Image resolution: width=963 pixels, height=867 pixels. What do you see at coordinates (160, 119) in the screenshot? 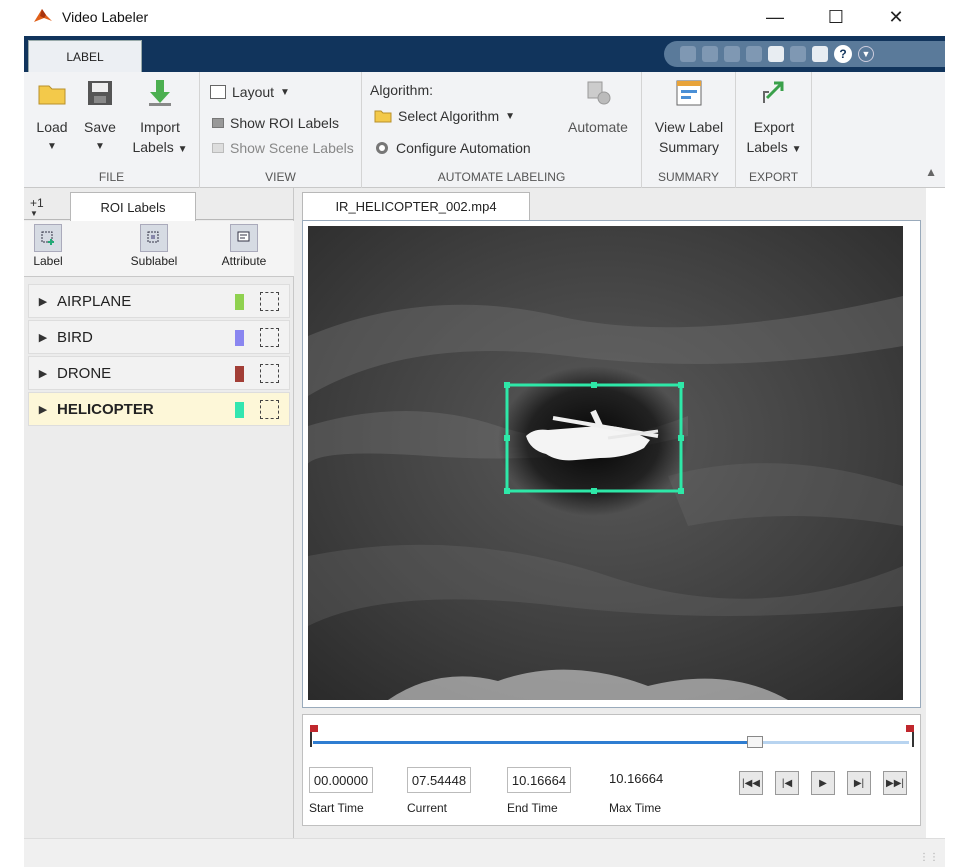
I see `import-labels-button: Import Labels ▼` at bounding box center [160, 119].